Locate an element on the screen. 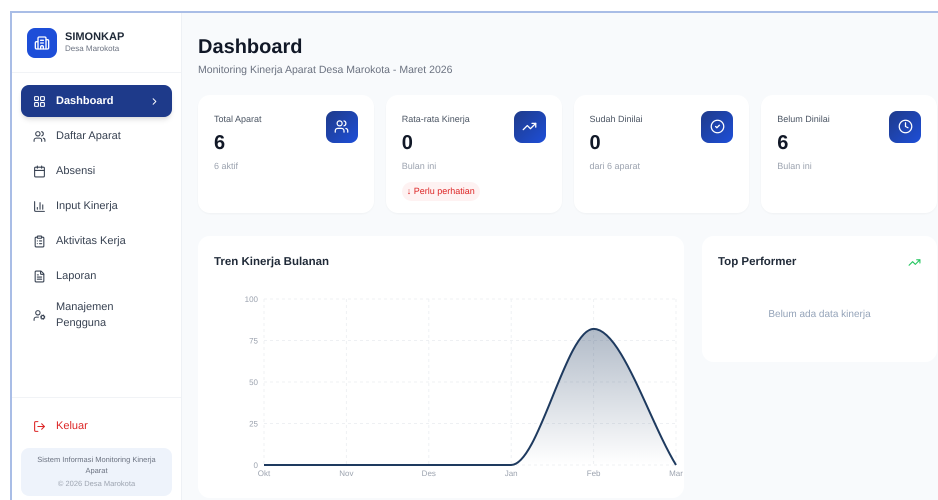 Image resolution: width=938 pixels, height=500 pixels. nav-item: Absensi is located at coordinates (96, 171).